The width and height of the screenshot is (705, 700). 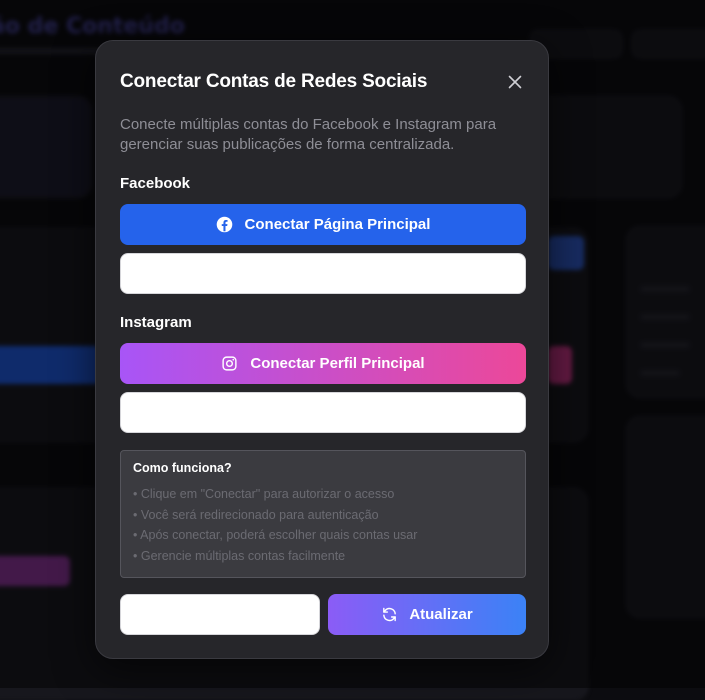 What do you see at coordinates (229, 363) in the screenshot?
I see `instagram-icon` at bounding box center [229, 363].